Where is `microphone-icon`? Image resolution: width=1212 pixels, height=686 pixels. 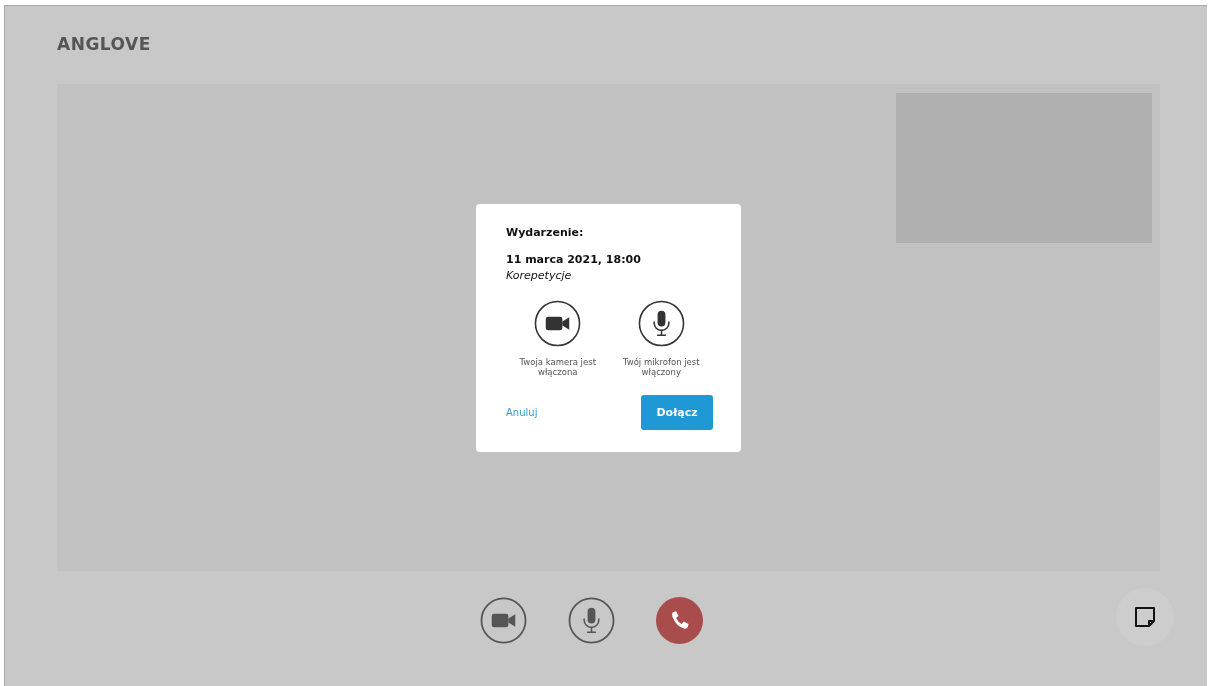 microphone-icon is located at coordinates (661, 323).